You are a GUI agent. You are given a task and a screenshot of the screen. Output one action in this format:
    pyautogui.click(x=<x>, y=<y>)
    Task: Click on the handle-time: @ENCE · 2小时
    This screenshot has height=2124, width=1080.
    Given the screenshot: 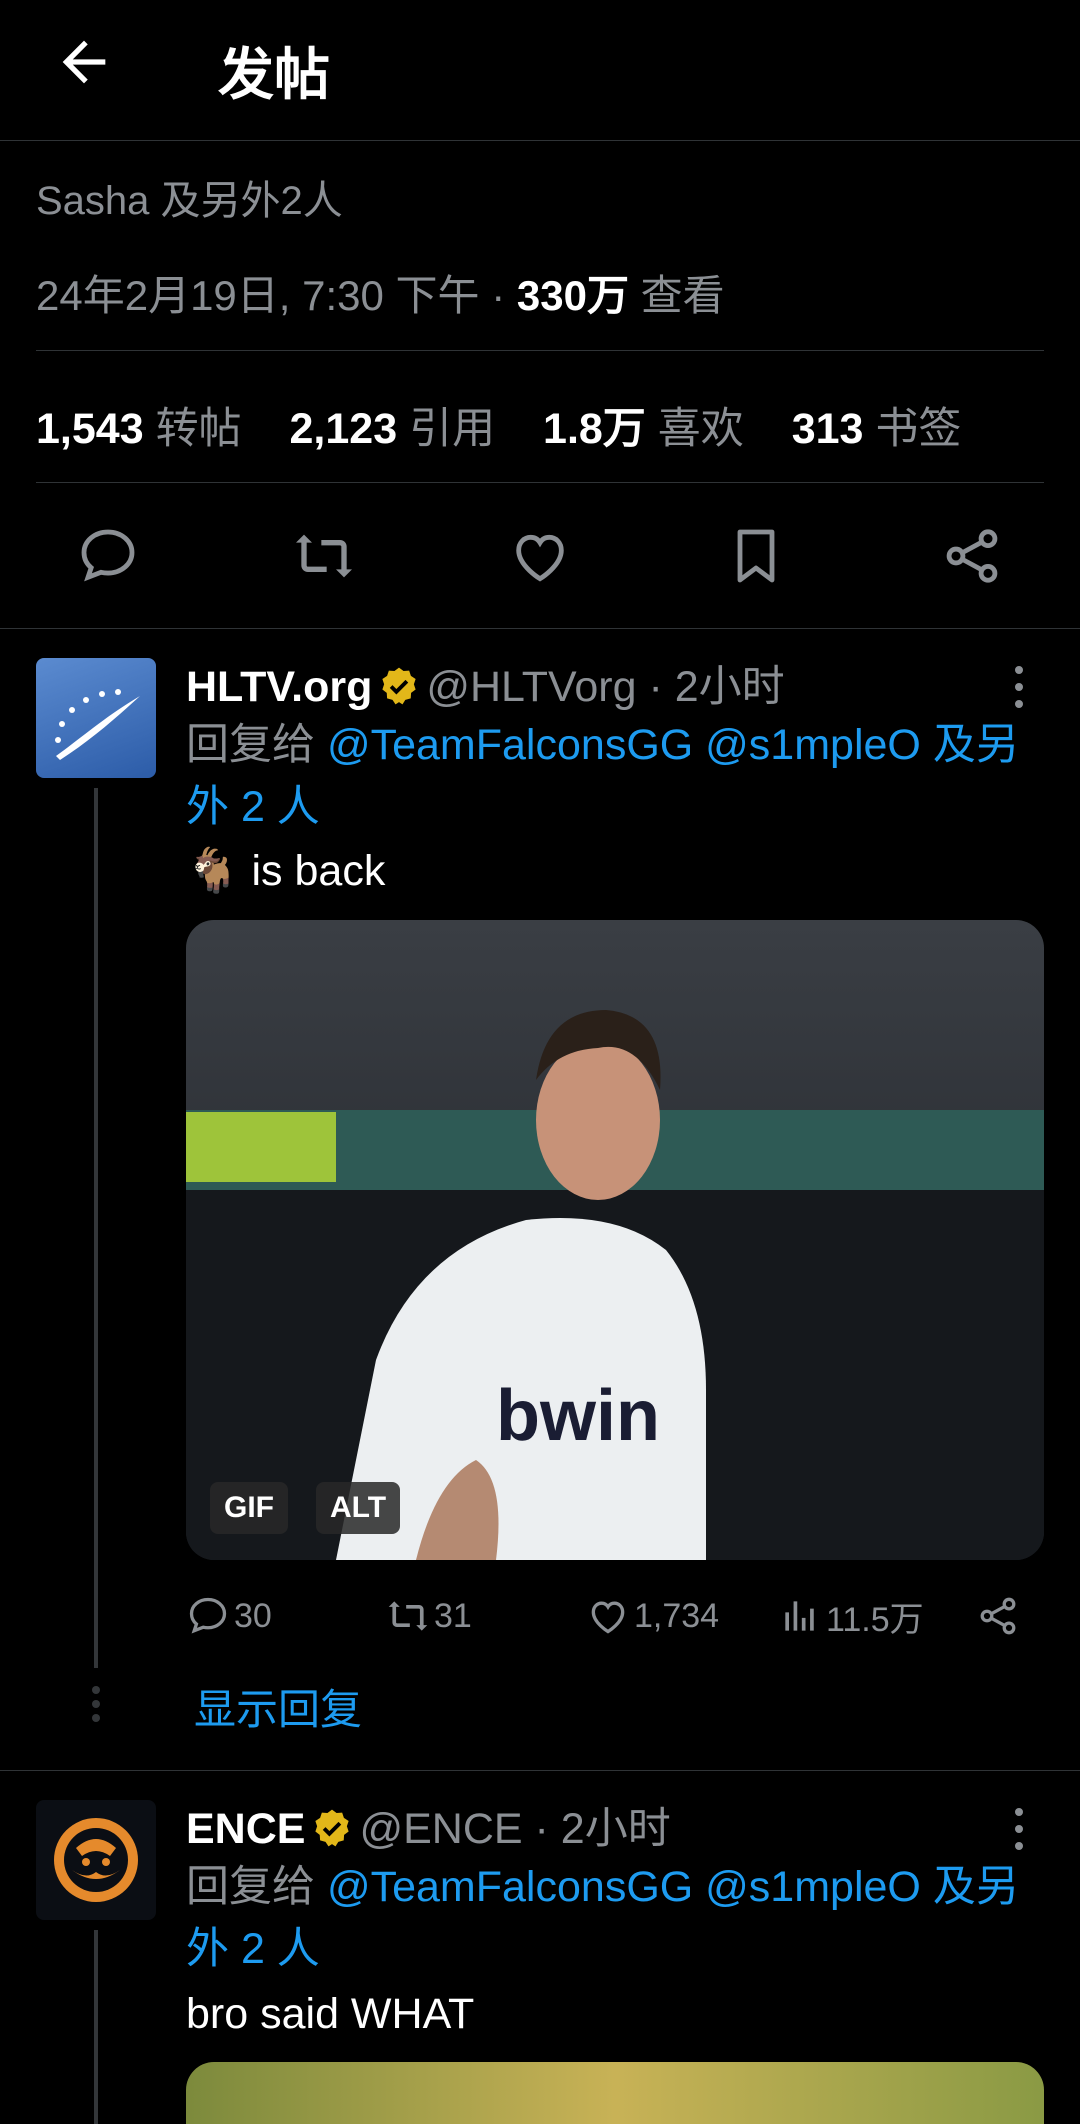 What is the action you would take?
    pyautogui.click(x=515, y=1829)
    